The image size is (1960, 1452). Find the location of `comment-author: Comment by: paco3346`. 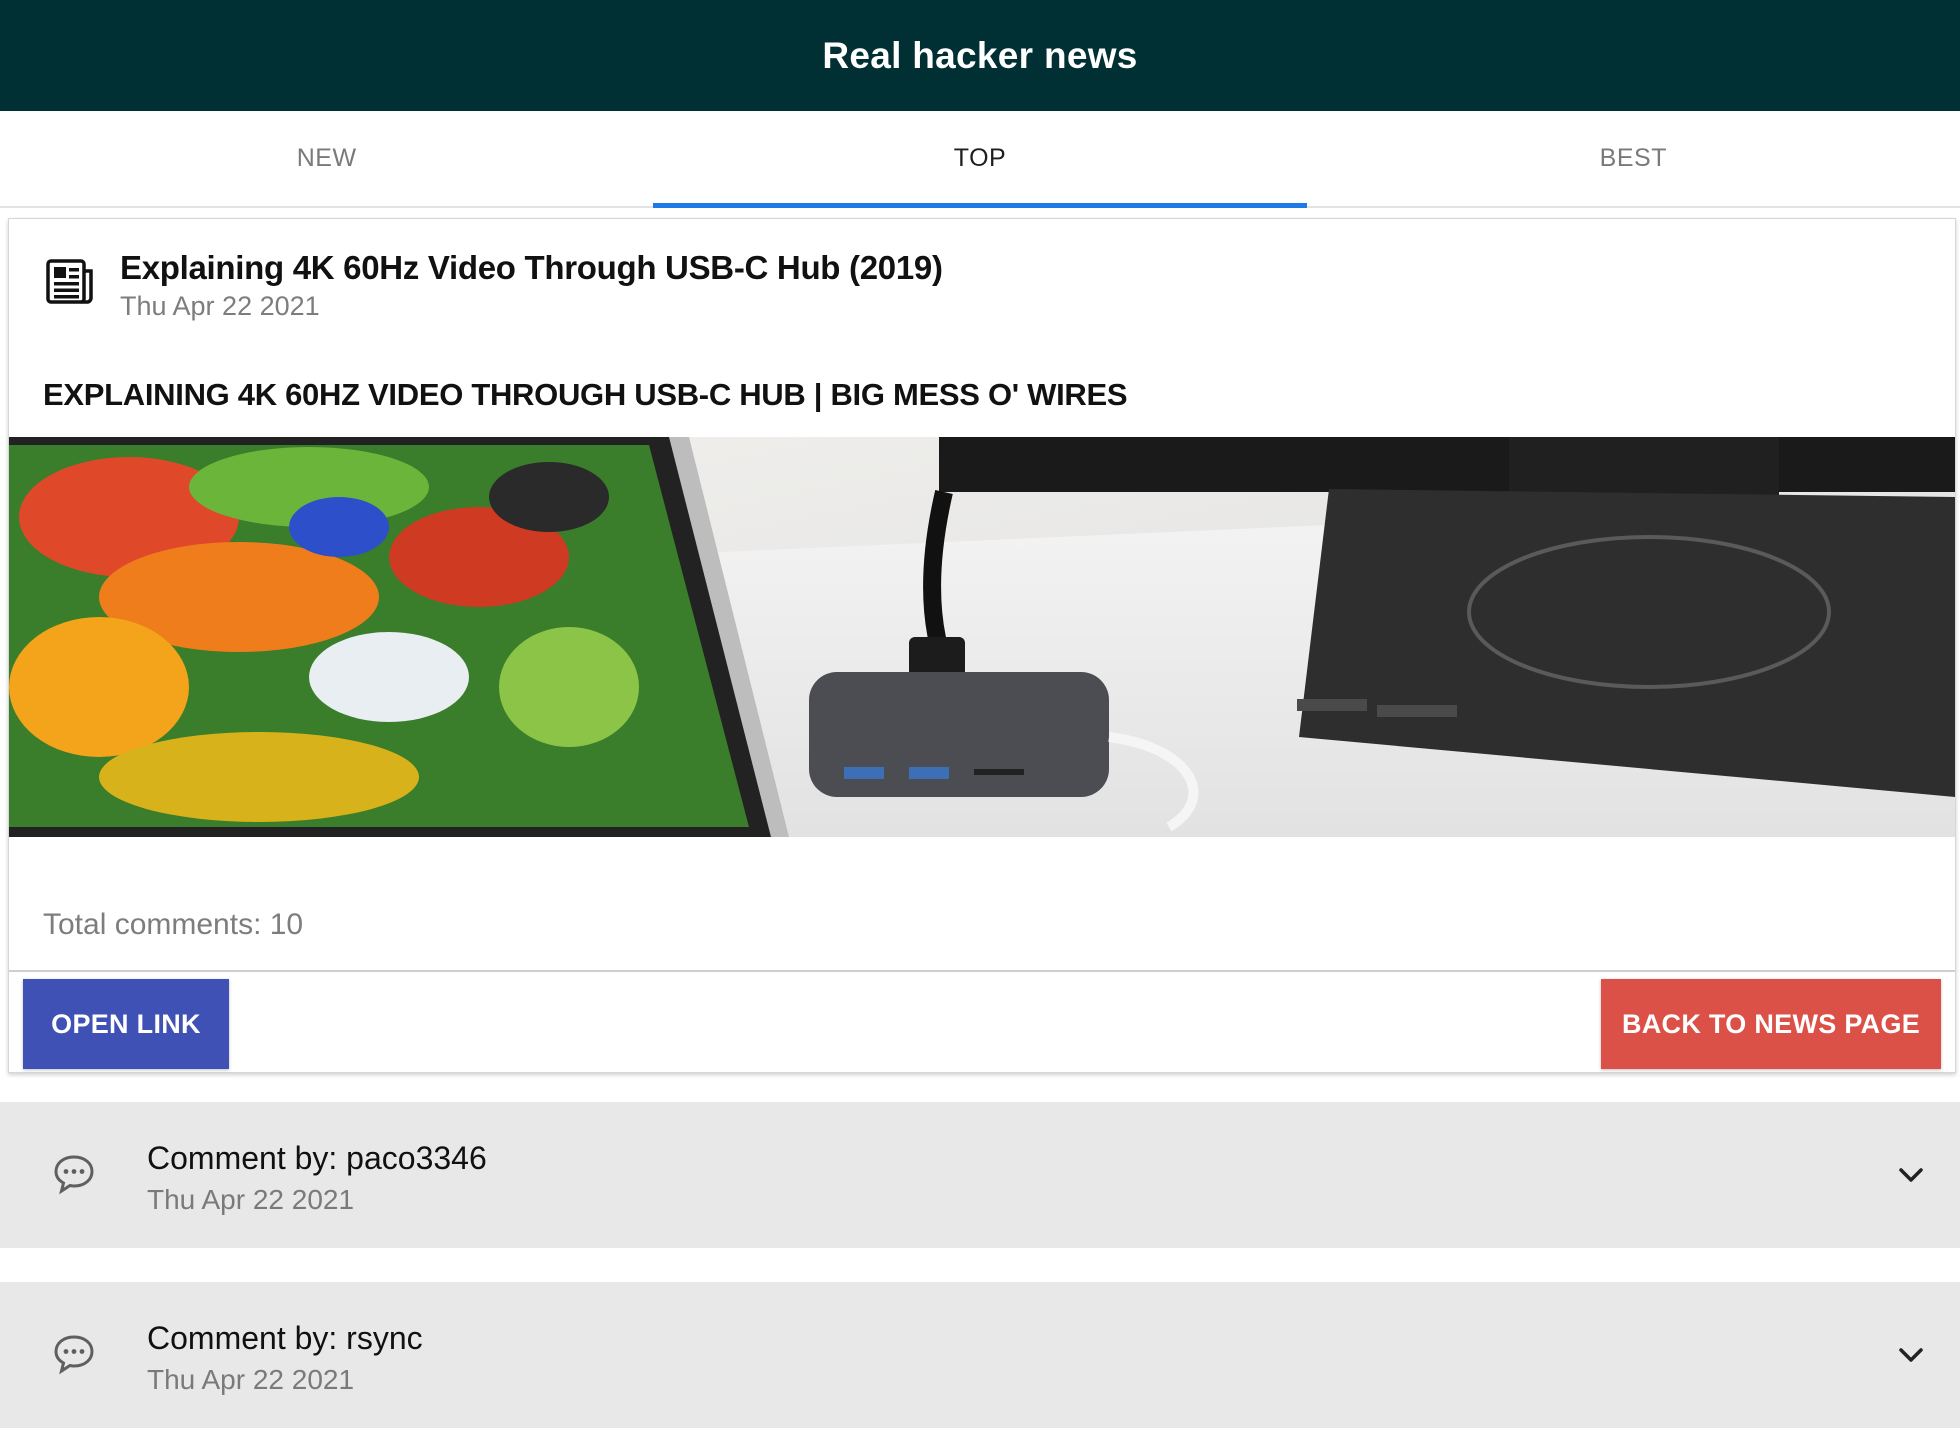

comment-author: Comment by: paco3346 is located at coordinates (317, 1158).